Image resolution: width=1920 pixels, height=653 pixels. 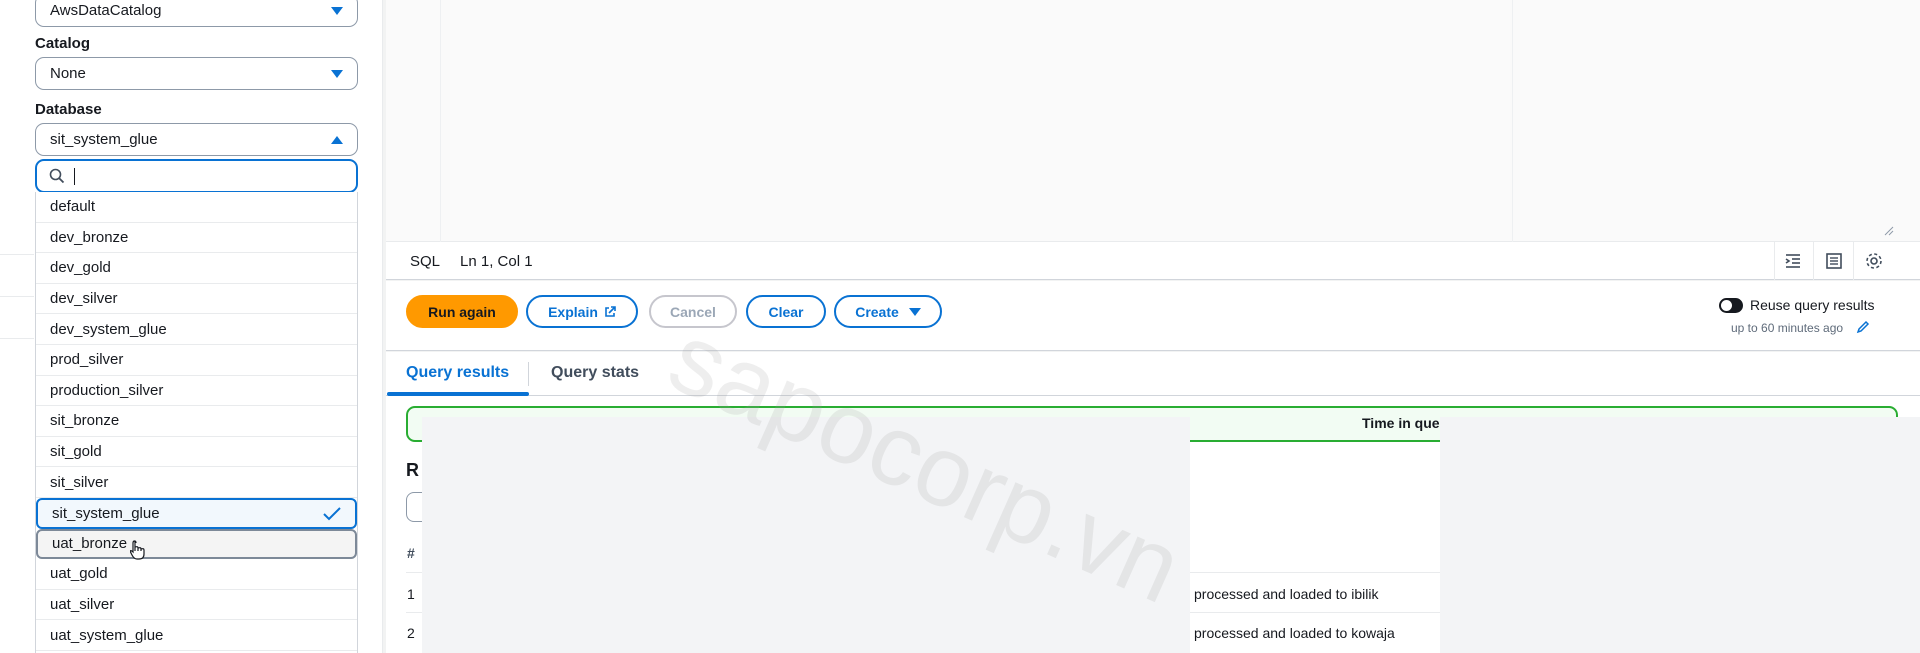 I want to click on database-option: uat_silver, so click(x=196, y=605).